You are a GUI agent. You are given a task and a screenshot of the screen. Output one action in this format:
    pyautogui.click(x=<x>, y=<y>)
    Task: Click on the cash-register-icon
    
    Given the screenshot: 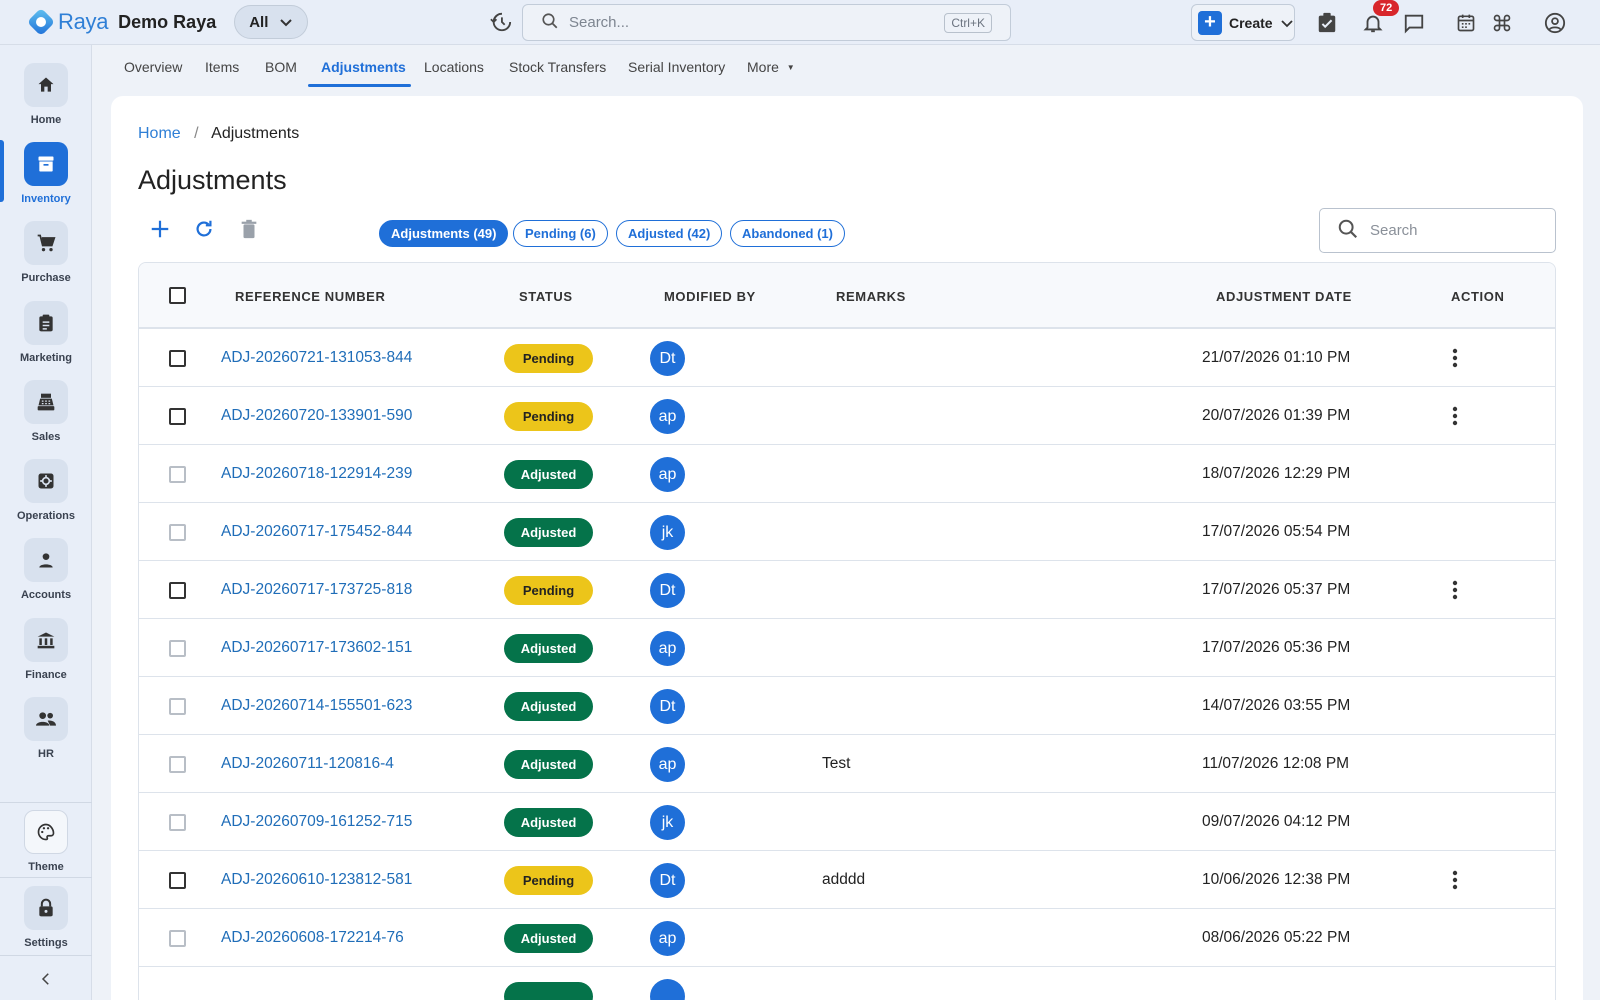 What is the action you would take?
    pyautogui.click(x=46, y=402)
    